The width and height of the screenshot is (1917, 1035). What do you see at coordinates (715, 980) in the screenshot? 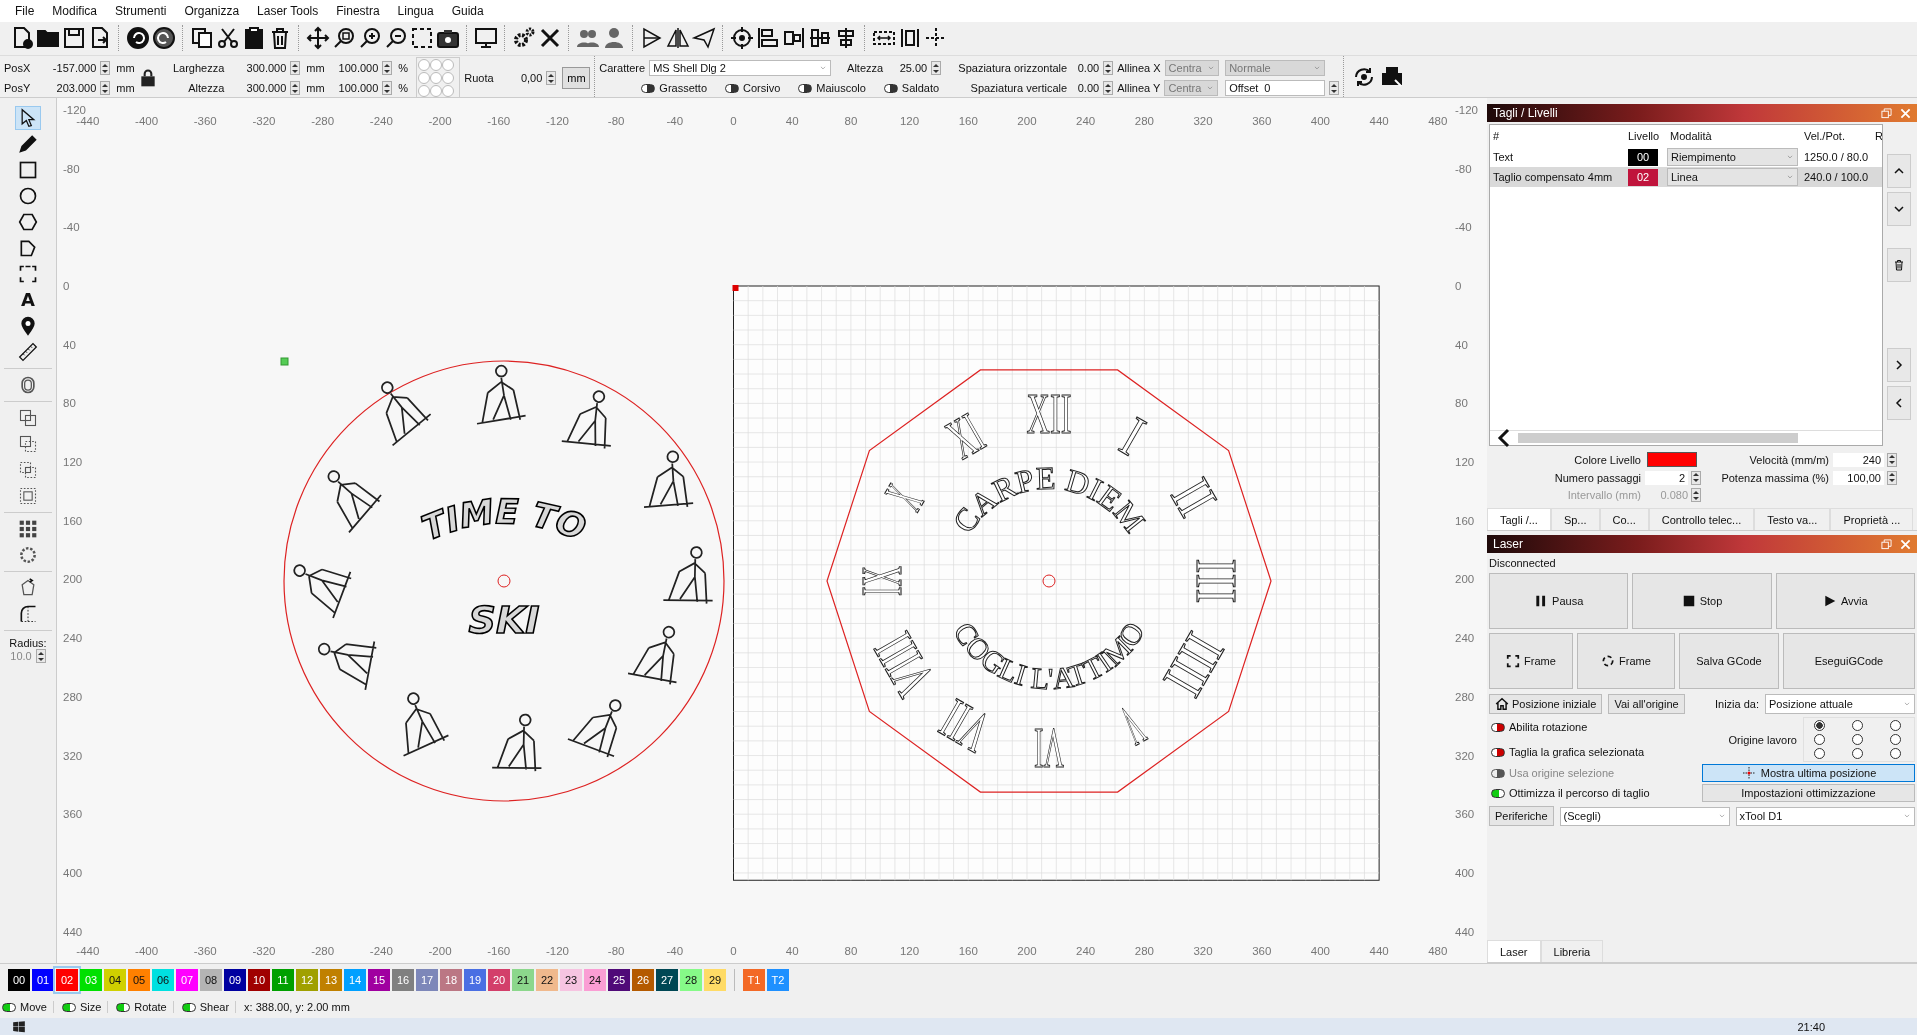
I see `layer-color-chip: 29` at bounding box center [715, 980].